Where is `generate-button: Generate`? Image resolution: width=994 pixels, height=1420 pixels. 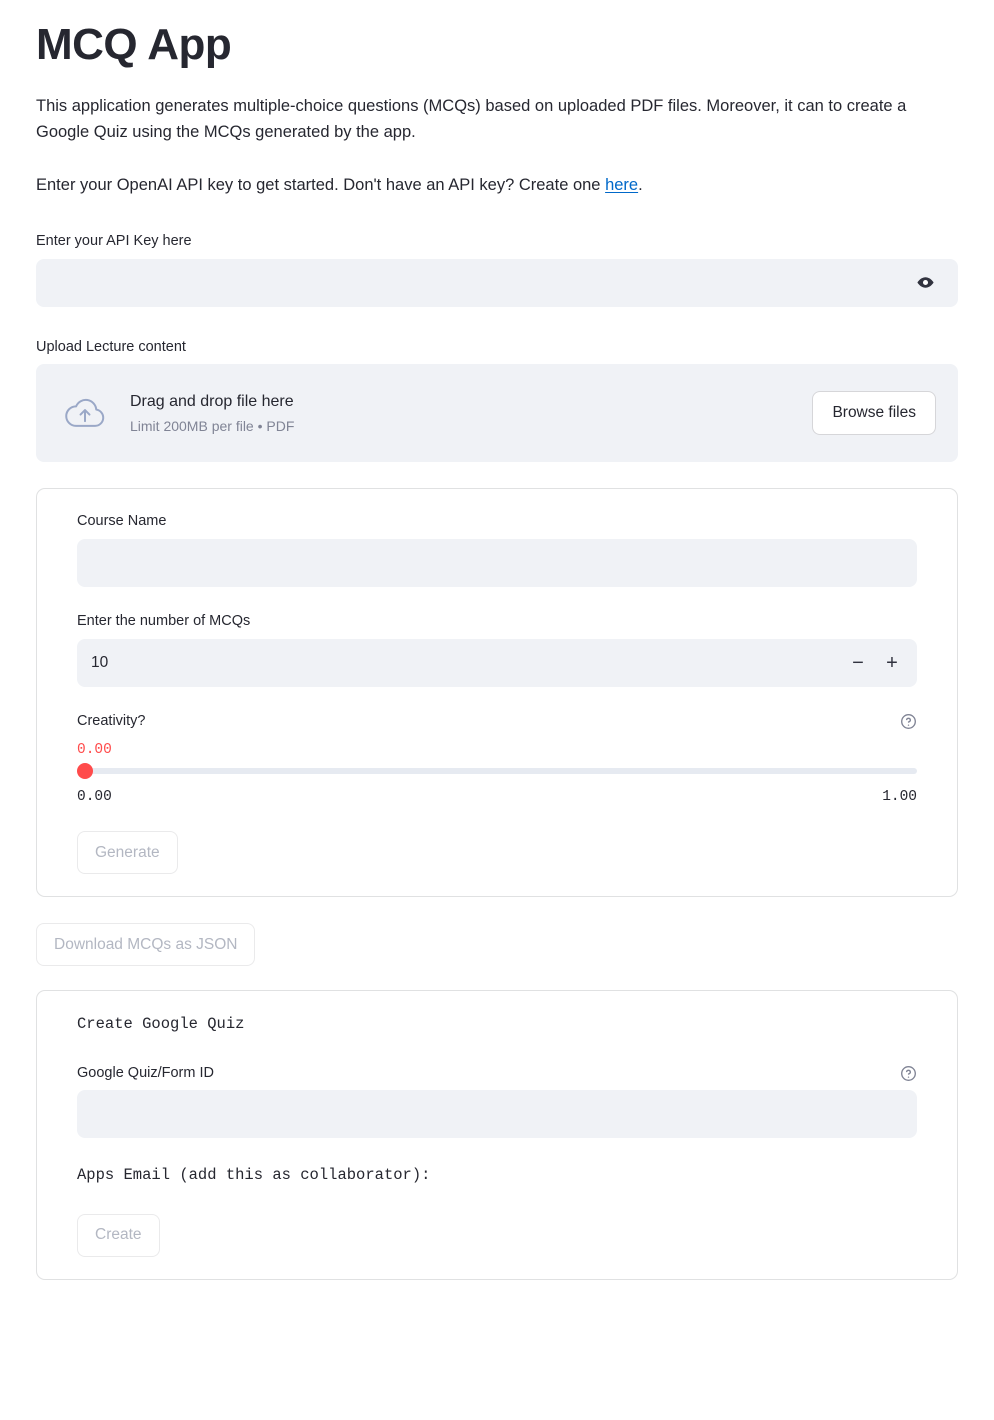 generate-button: Generate is located at coordinates (127, 853).